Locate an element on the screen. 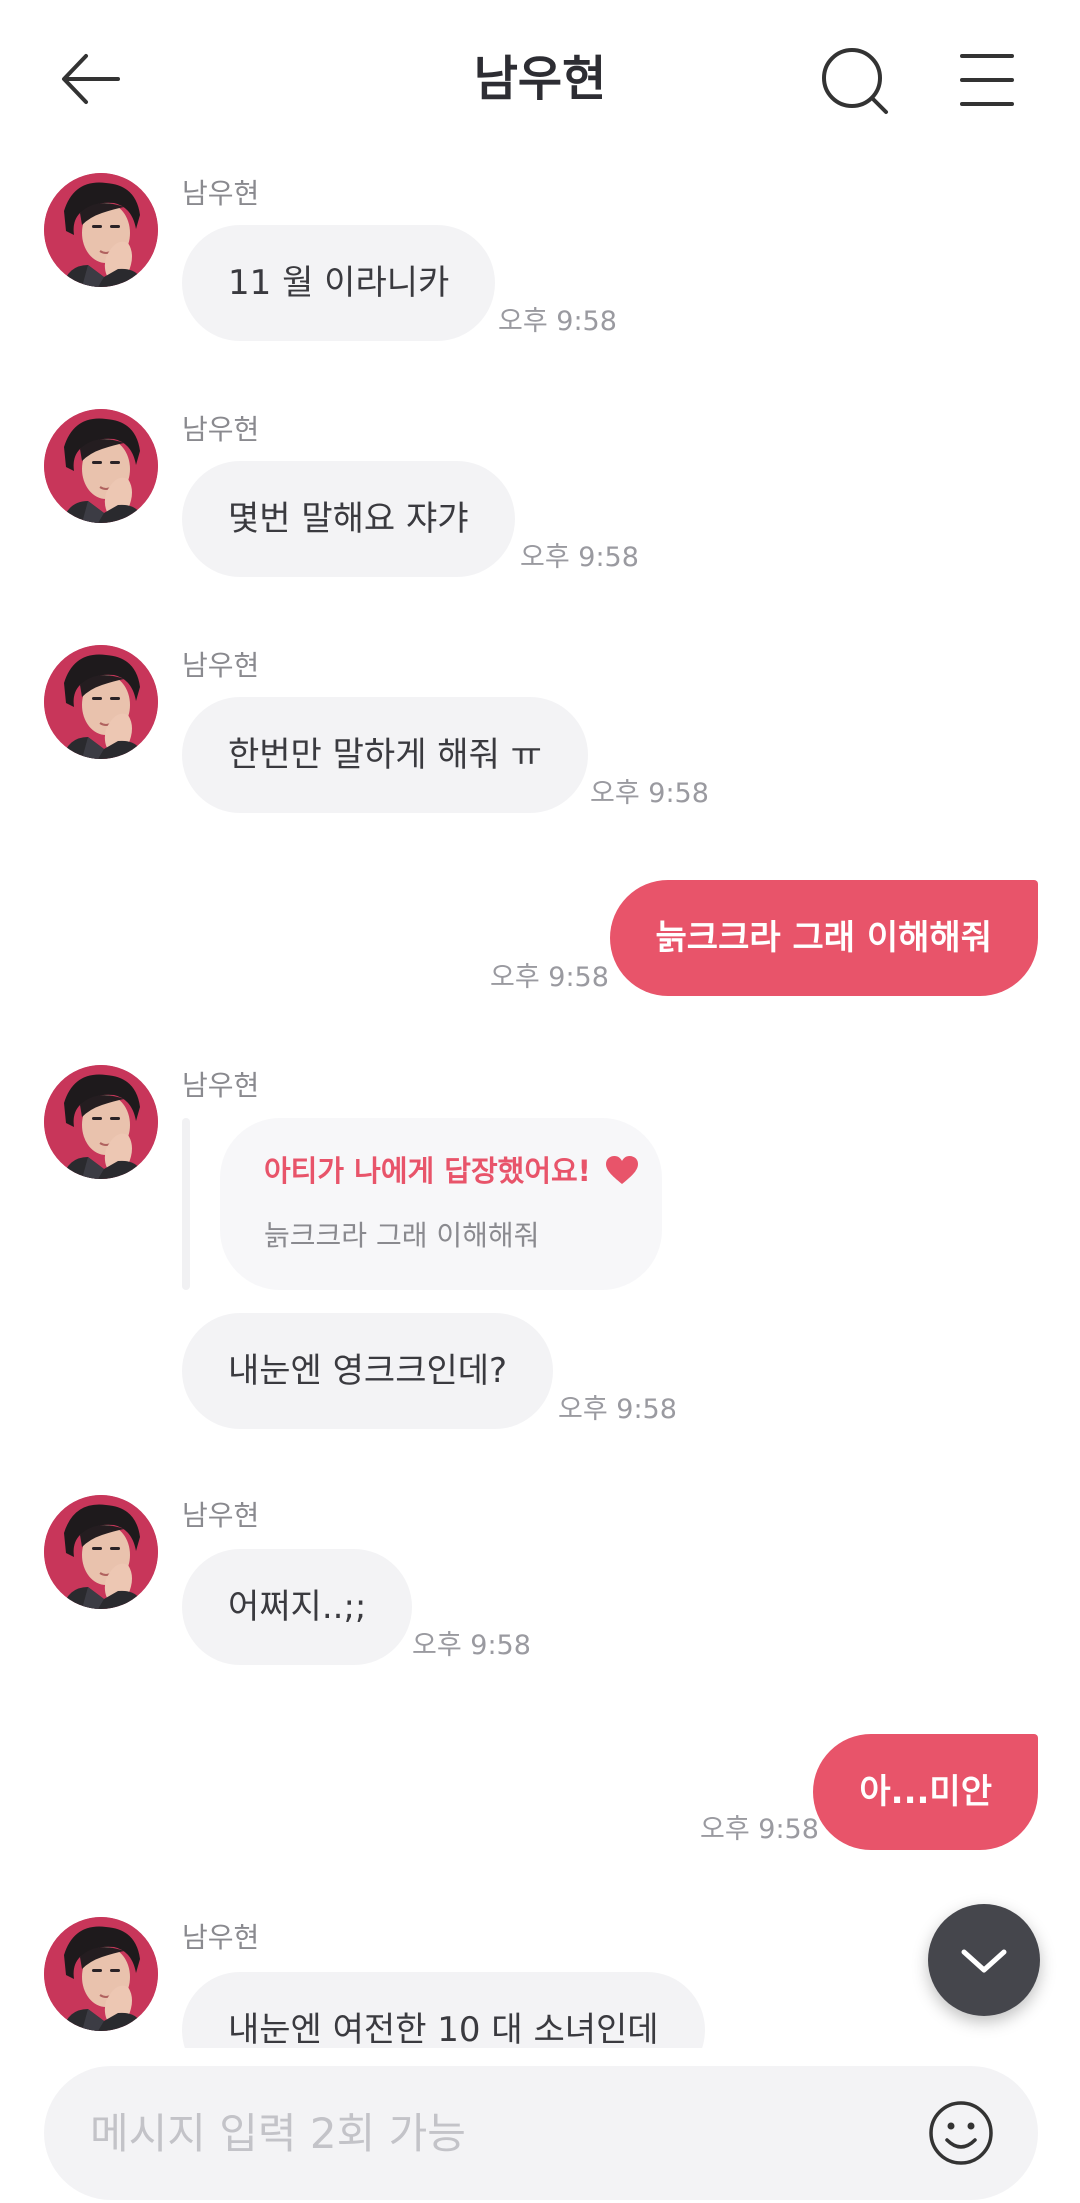  outgoing-message-bubble: 아...미안 is located at coordinates (925, 1792).